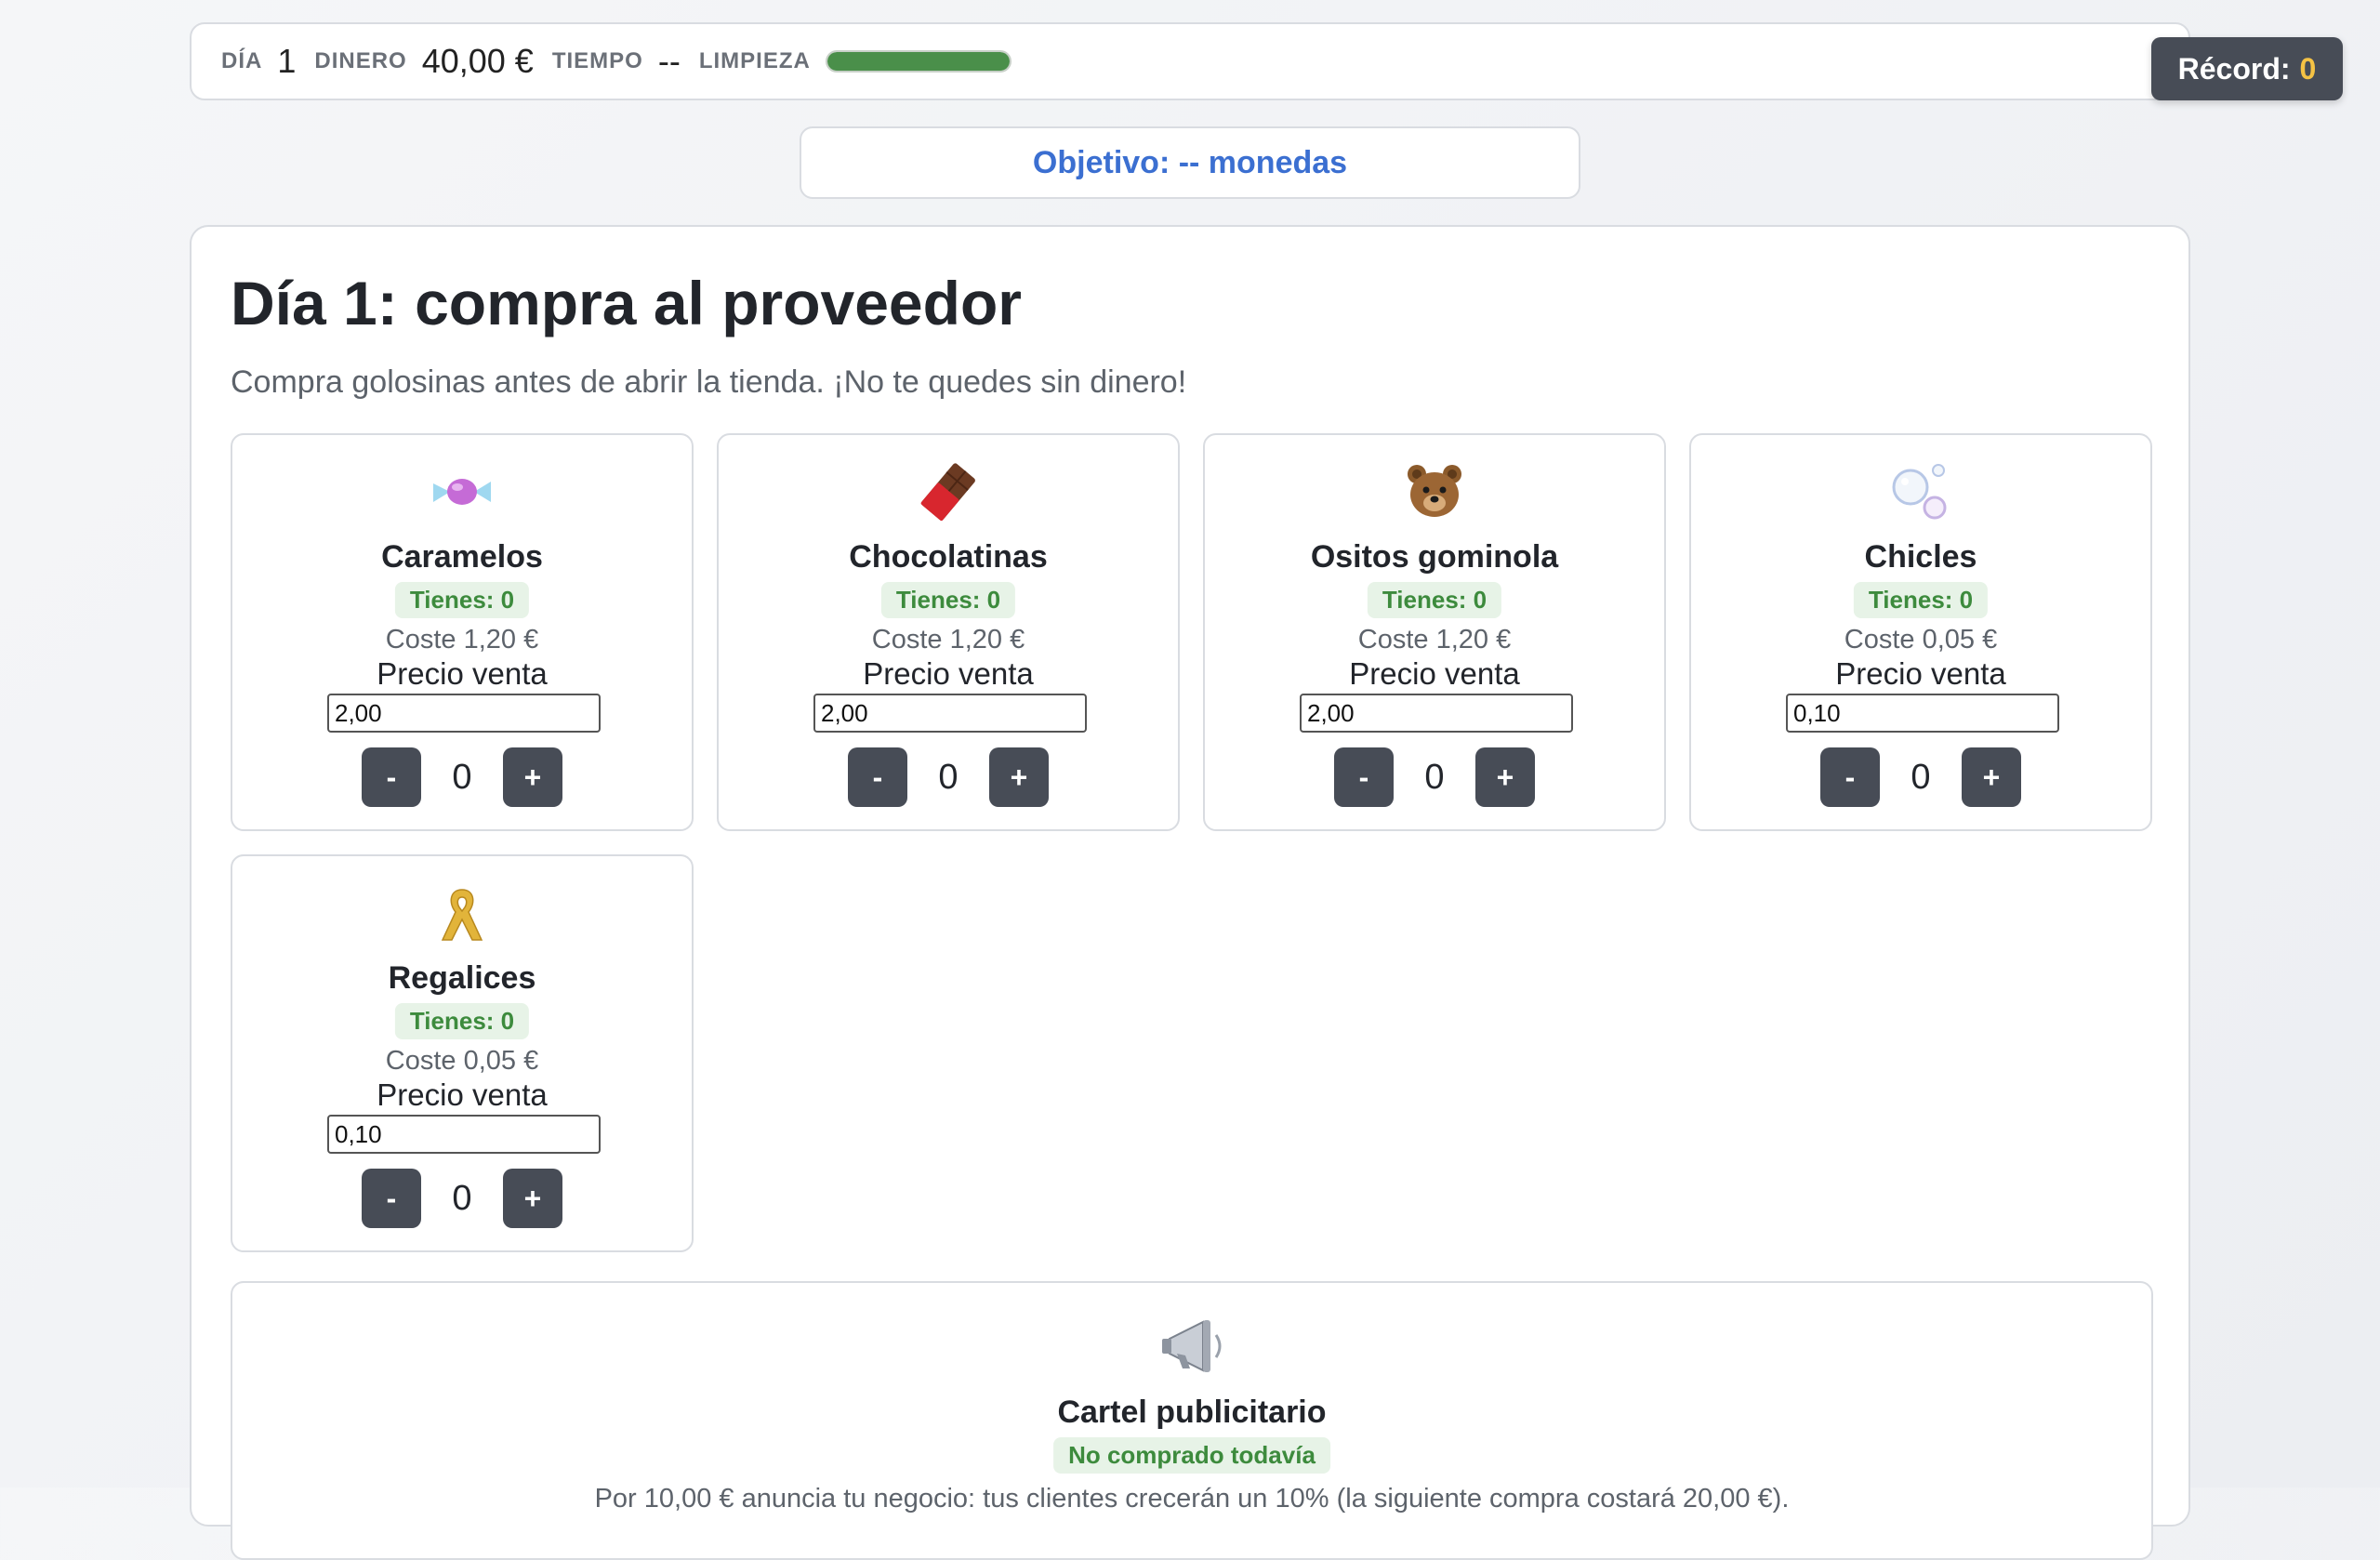  Describe the element at coordinates (1191, 1346) in the screenshot. I see `megaphone-icon` at that location.